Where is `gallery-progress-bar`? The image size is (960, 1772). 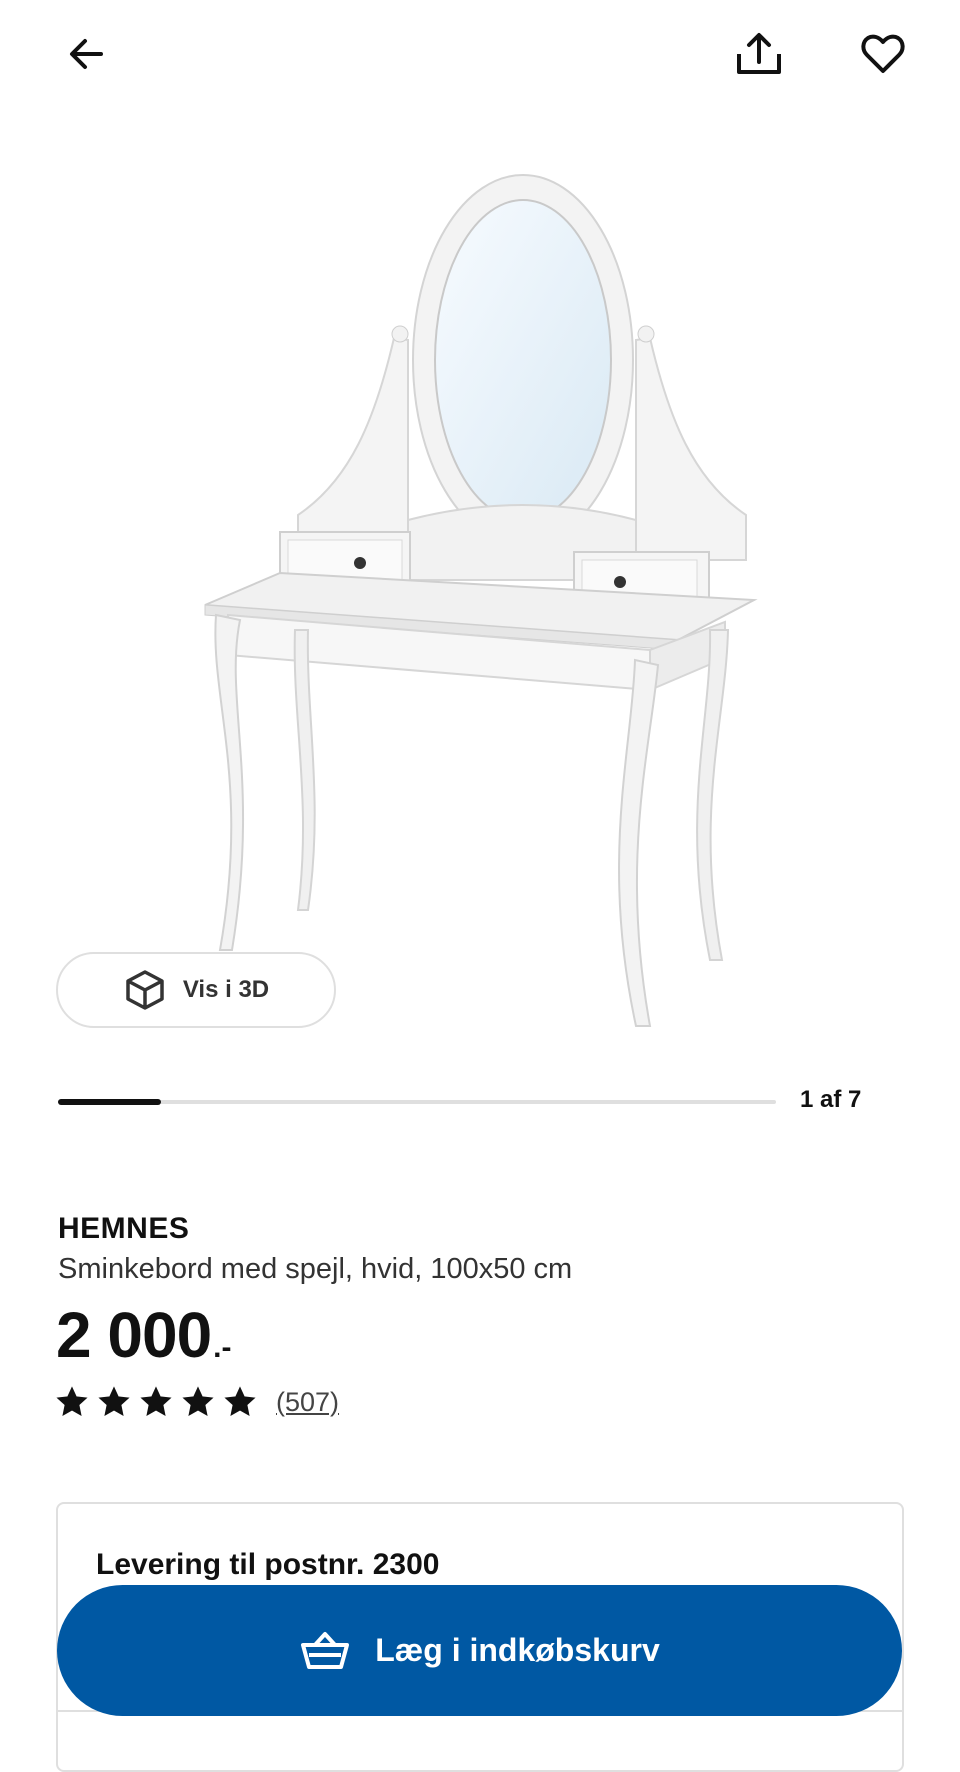 gallery-progress-bar is located at coordinates (417, 1102).